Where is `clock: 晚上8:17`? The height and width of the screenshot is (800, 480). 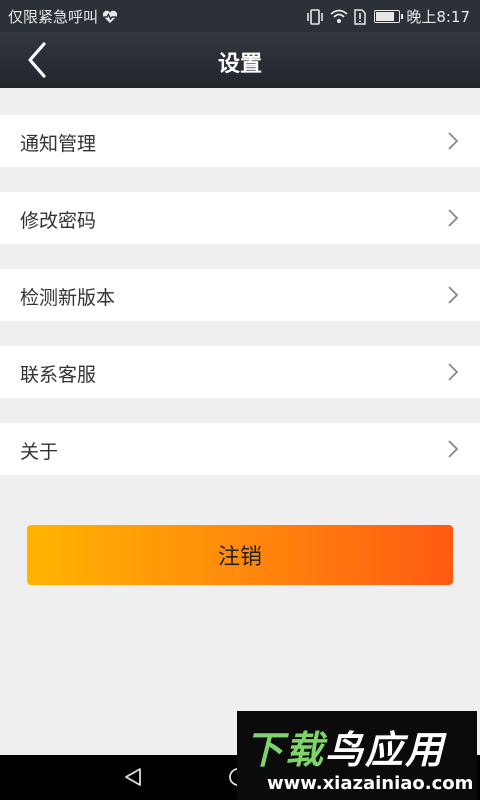
clock: 晚上8:17 is located at coordinates (438, 17).